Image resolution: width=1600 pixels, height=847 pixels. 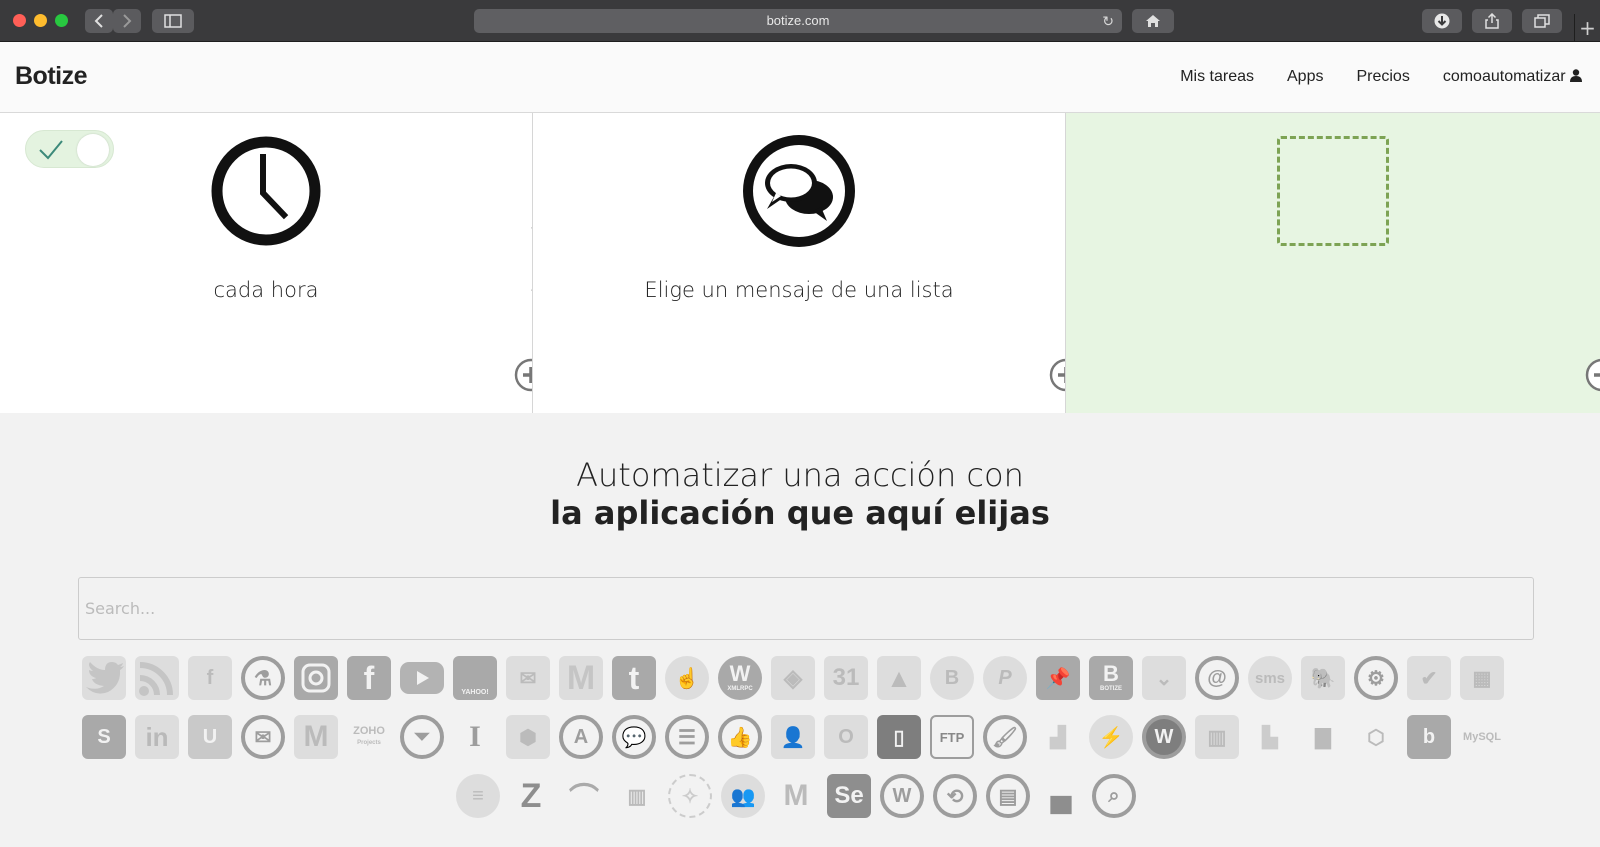 I want to click on window-zoom-button, so click(x=61, y=20).